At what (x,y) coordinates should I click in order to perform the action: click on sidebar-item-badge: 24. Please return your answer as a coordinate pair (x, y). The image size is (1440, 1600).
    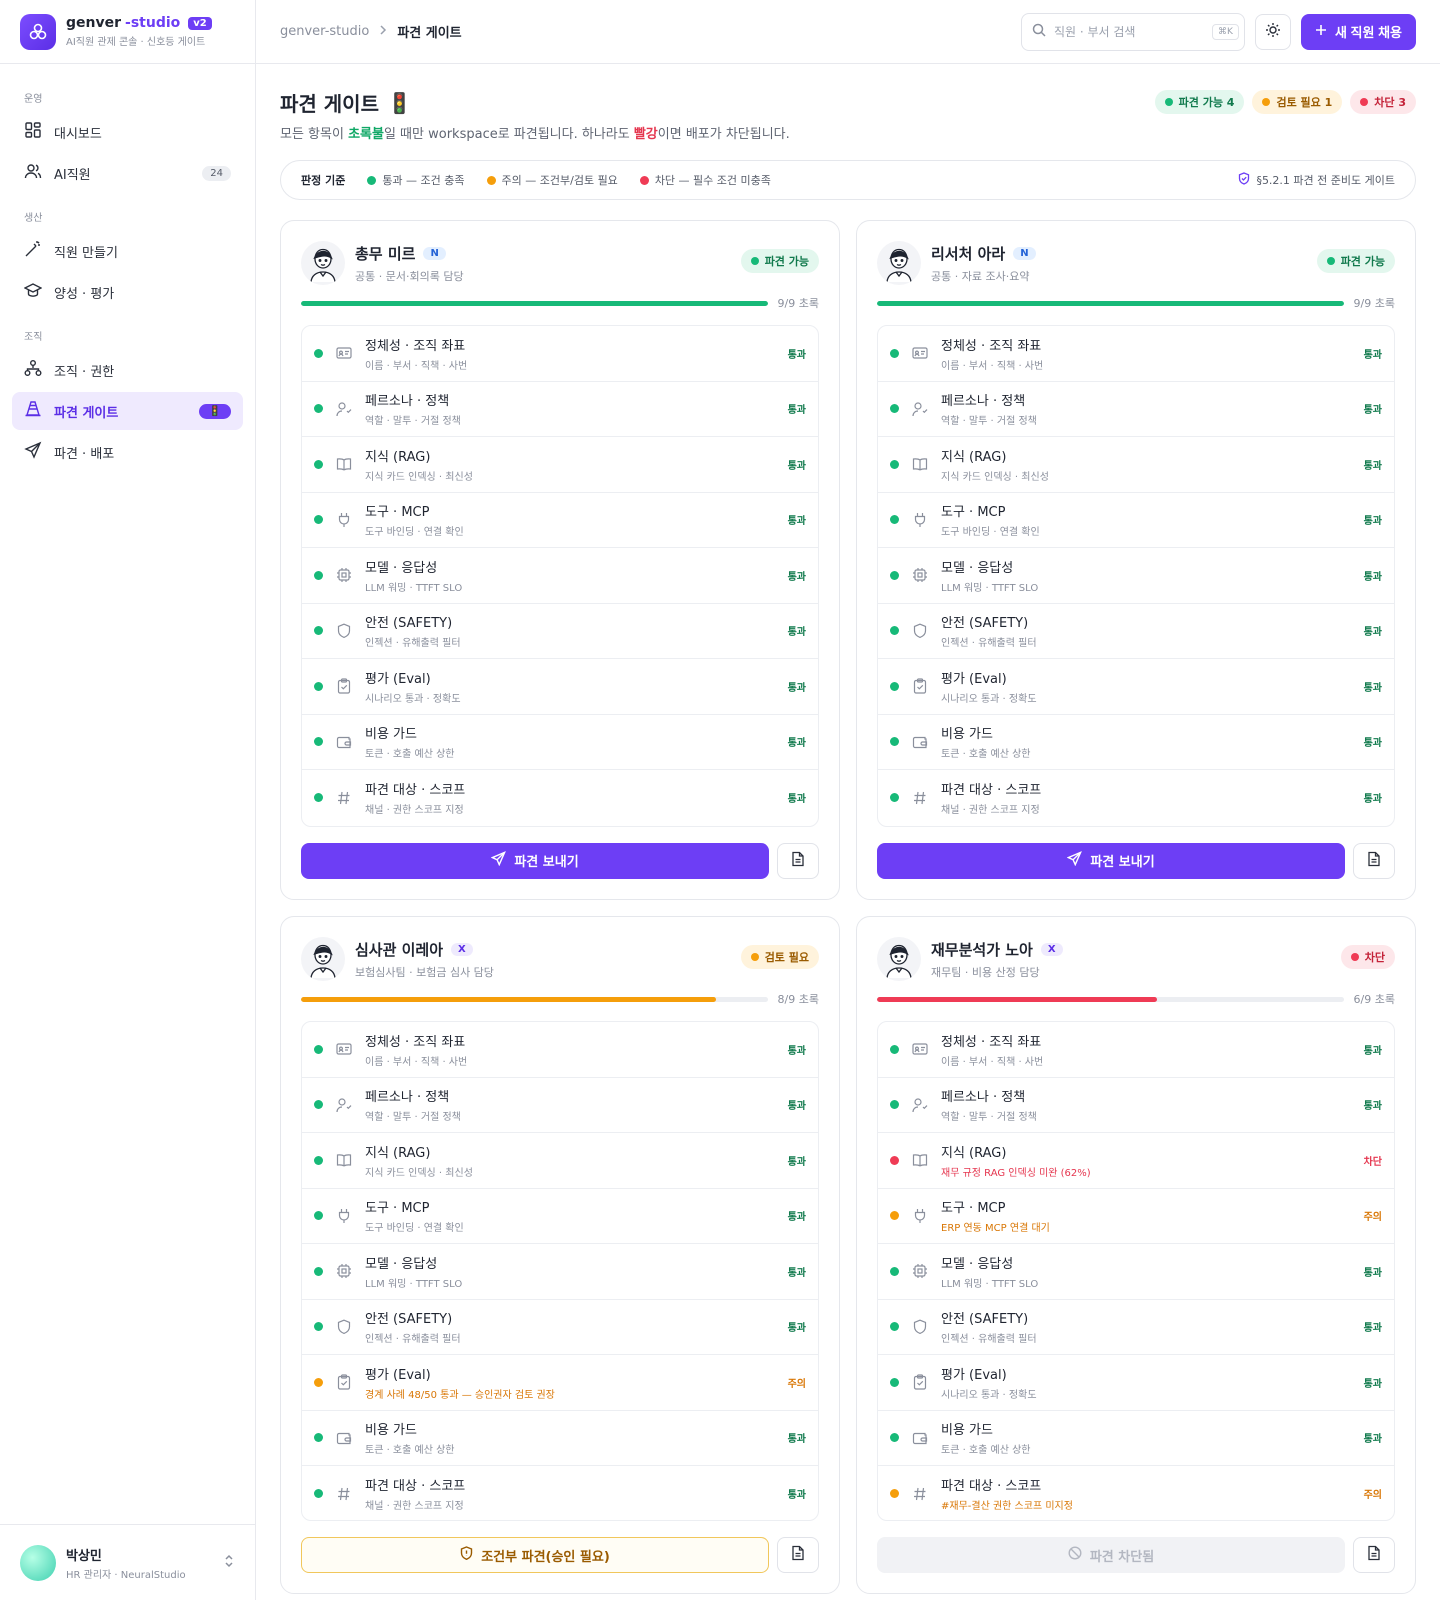
    Looking at the image, I should click on (216, 173).